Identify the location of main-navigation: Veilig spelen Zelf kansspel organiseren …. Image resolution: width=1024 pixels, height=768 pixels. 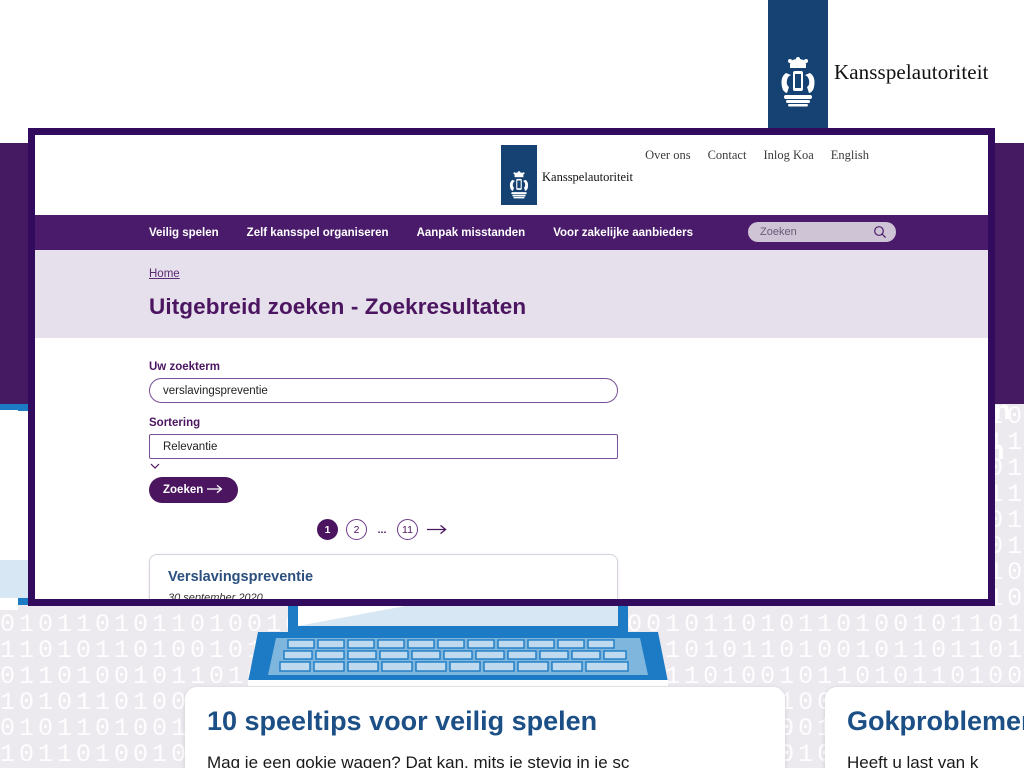
(511, 232).